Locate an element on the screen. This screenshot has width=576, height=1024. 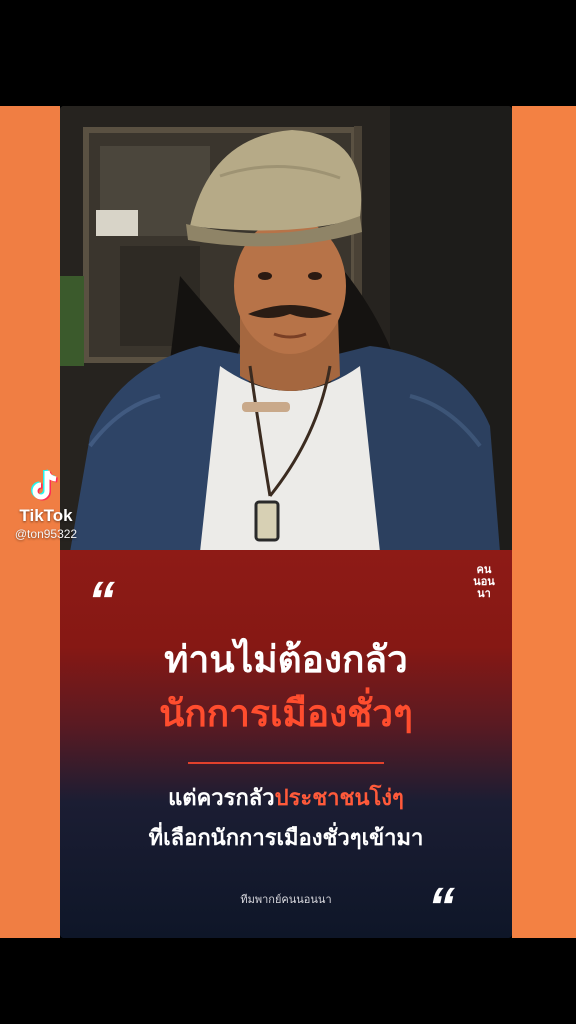
subheadline-line-2: ที่เลือกนักการเมืองชั่วๆเข้ามา is located at coordinates (286, 838).